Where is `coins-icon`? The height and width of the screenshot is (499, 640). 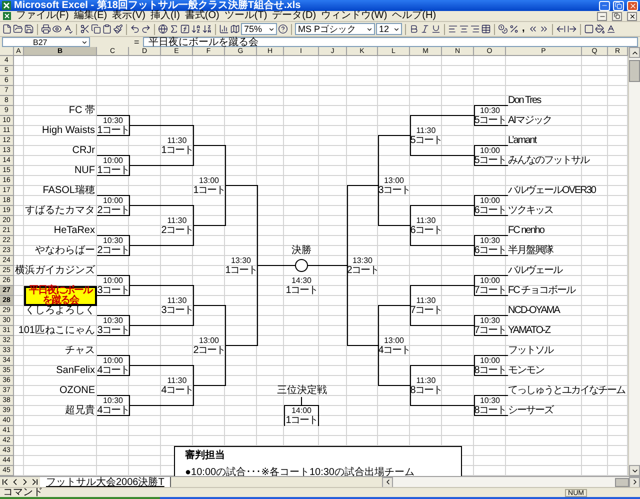 coins-icon is located at coordinates (503, 29).